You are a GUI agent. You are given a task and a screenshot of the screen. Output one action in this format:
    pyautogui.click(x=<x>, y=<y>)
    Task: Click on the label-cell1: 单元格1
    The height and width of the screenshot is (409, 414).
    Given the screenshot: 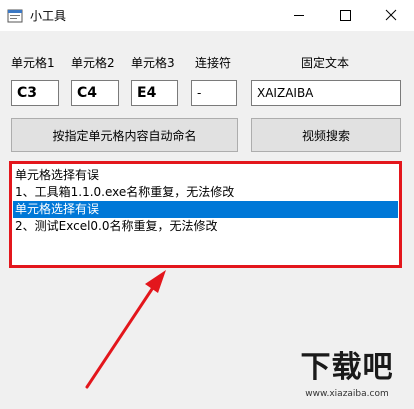 What is the action you would take?
    pyautogui.click(x=33, y=63)
    